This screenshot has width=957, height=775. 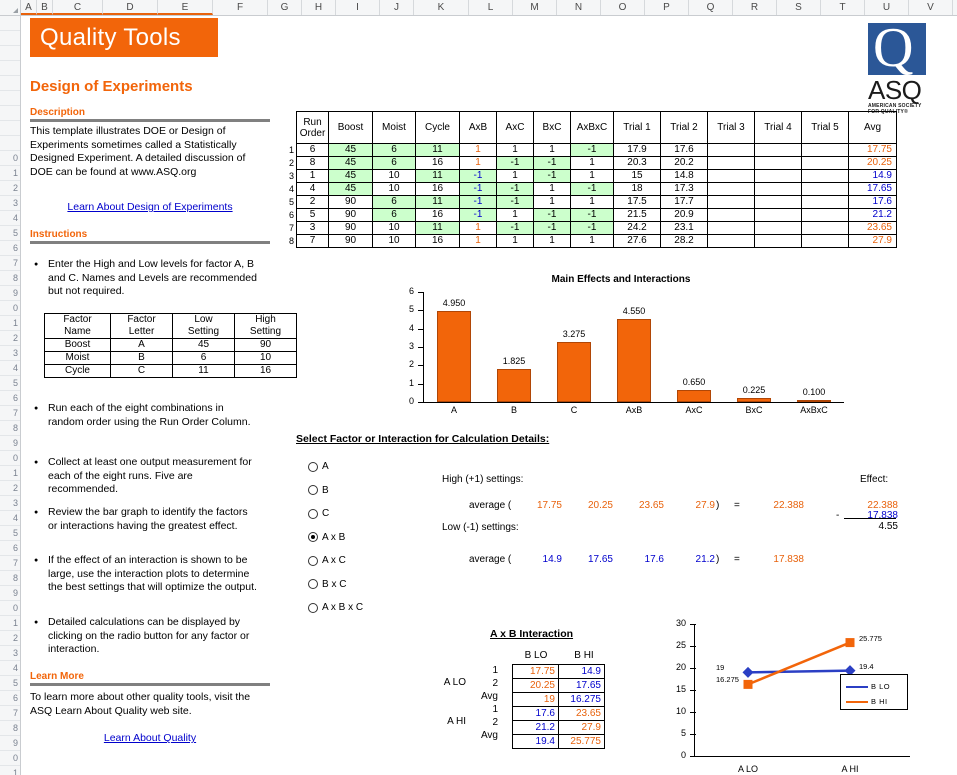 I want to click on row-header-18: 9, so click(x=10, y=293).